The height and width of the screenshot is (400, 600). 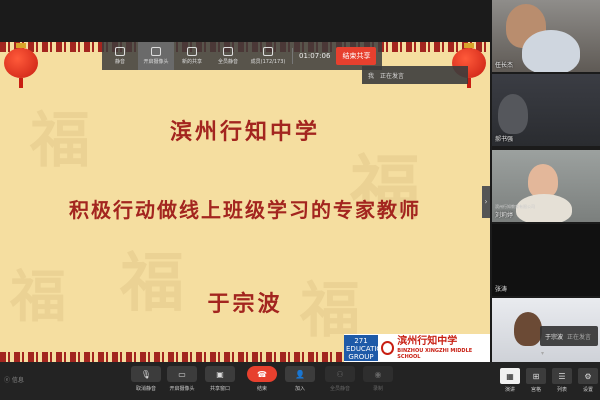 I want to click on logo-text-cn: 滨州行知中学, so click(x=427, y=341).